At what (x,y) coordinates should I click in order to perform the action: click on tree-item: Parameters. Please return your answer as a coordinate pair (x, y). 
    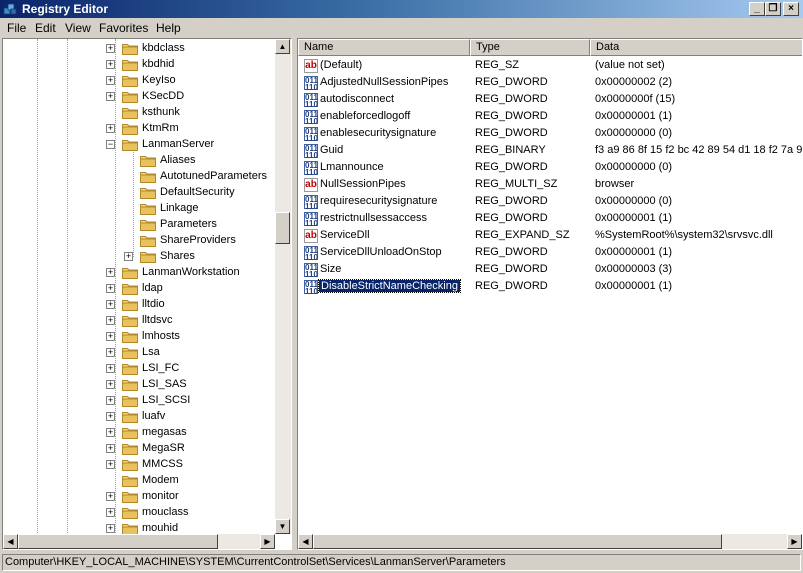
    Looking at the image, I should click on (138, 225).